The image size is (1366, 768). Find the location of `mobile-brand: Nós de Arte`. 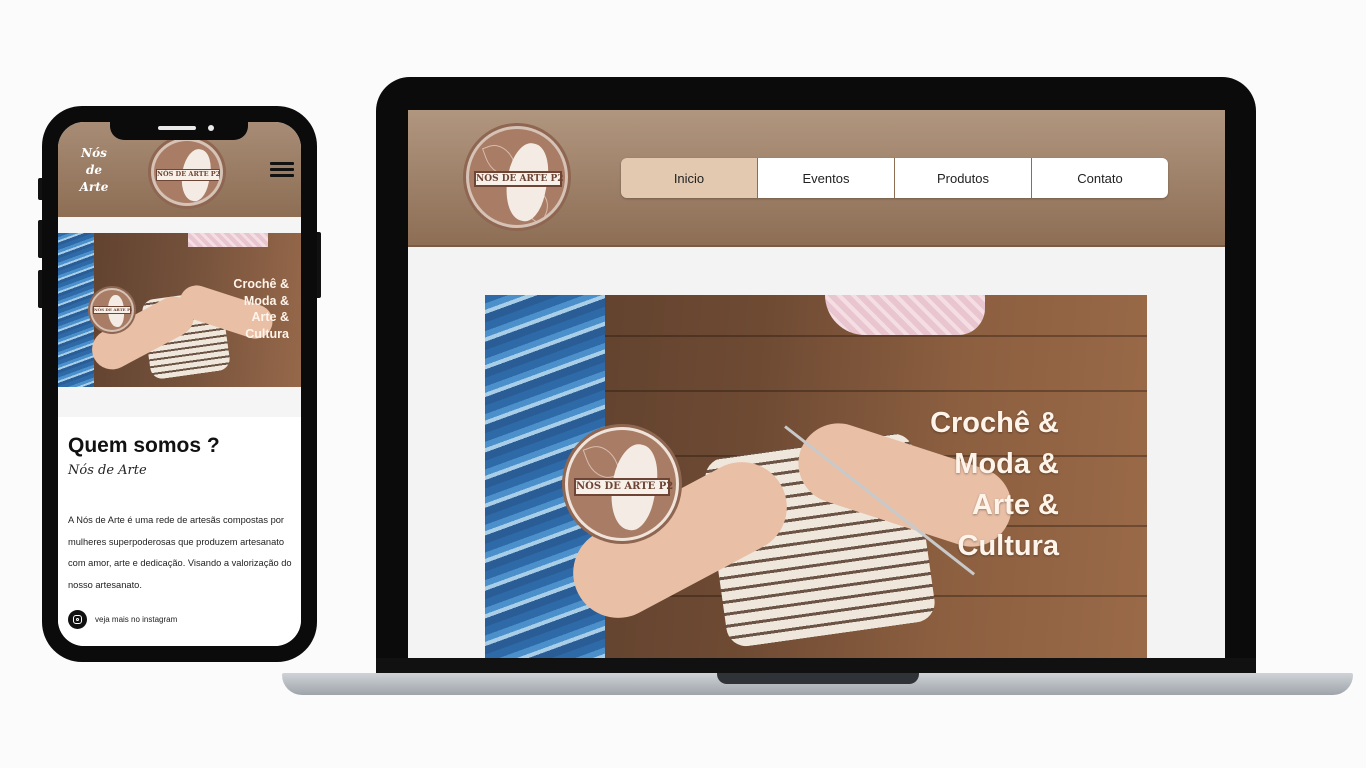

mobile-brand: Nós de Arte is located at coordinates (94, 170).